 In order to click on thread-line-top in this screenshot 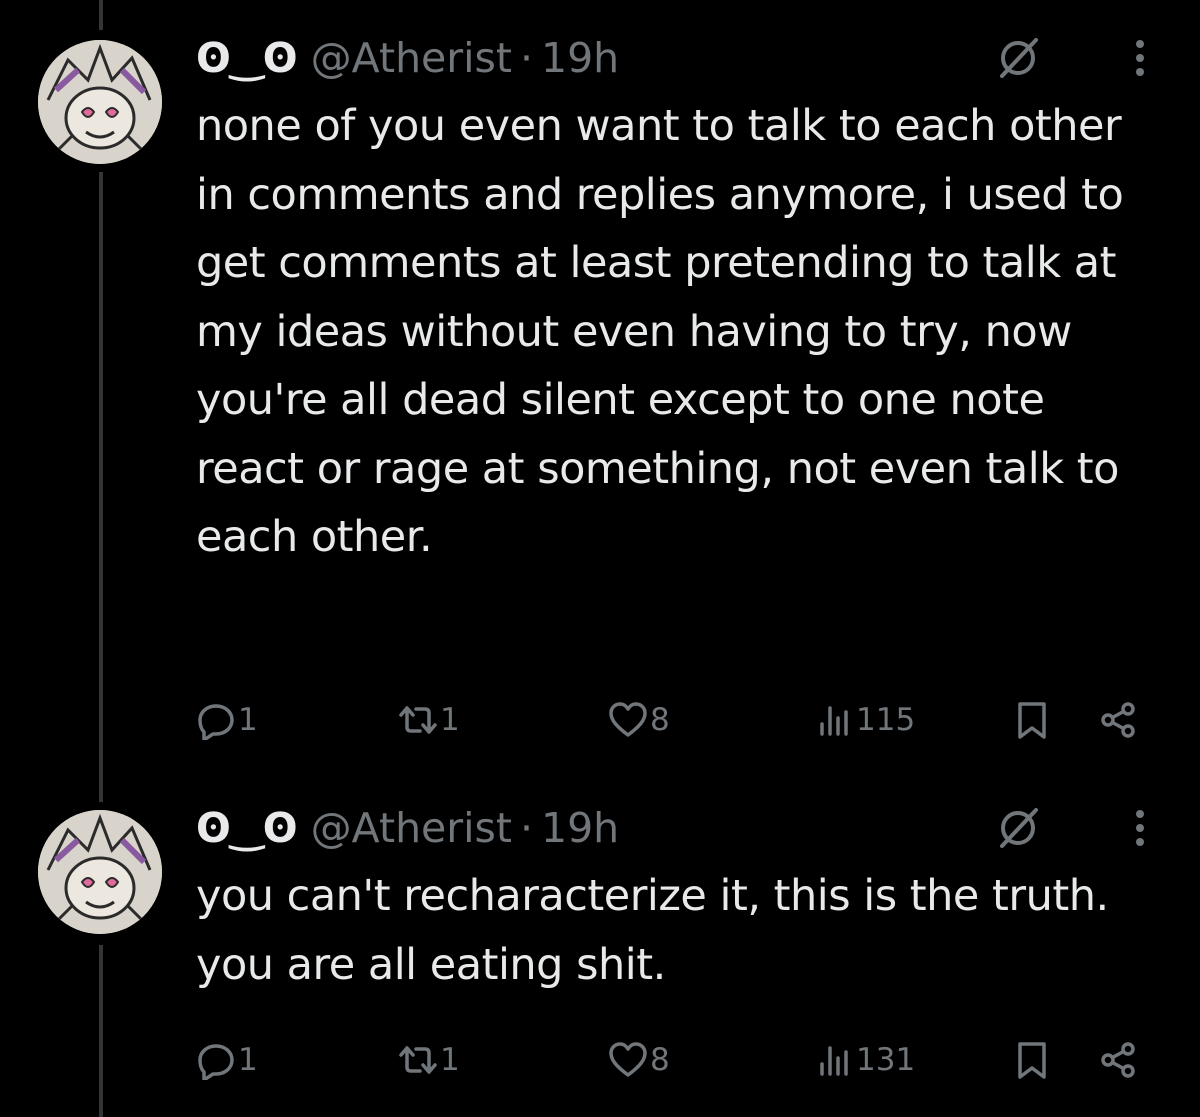, I will do `click(101, 15)`.